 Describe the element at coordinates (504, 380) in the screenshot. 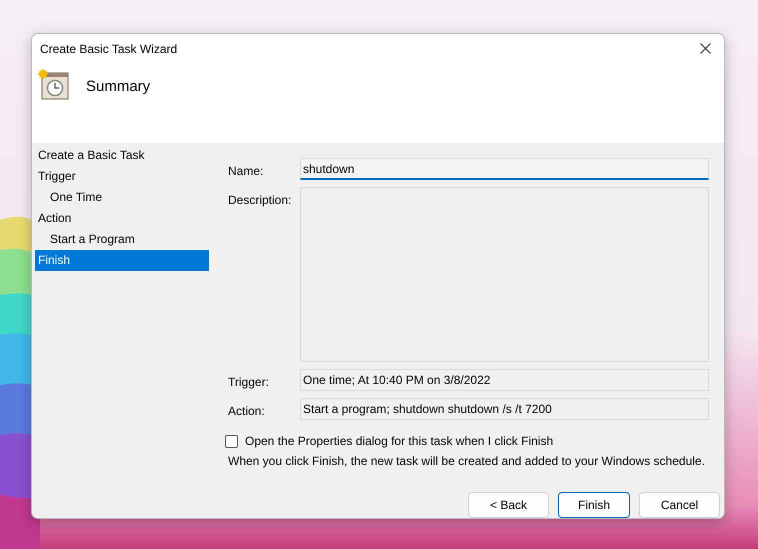

I see `readonly-field: One time; At 10:40 PM on 3/8/2022` at that location.